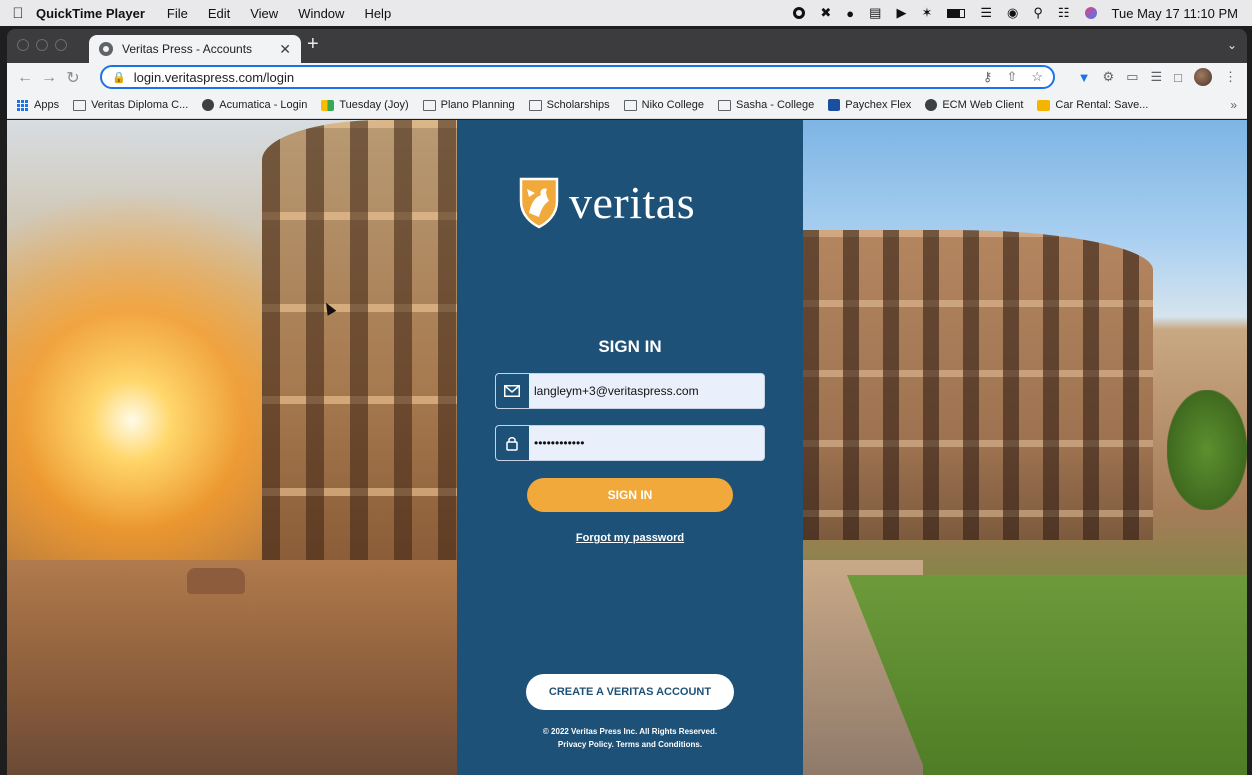 The image size is (1252, 775). I want to click on veritas-extension-icon: ▼, so click(1084, 77).